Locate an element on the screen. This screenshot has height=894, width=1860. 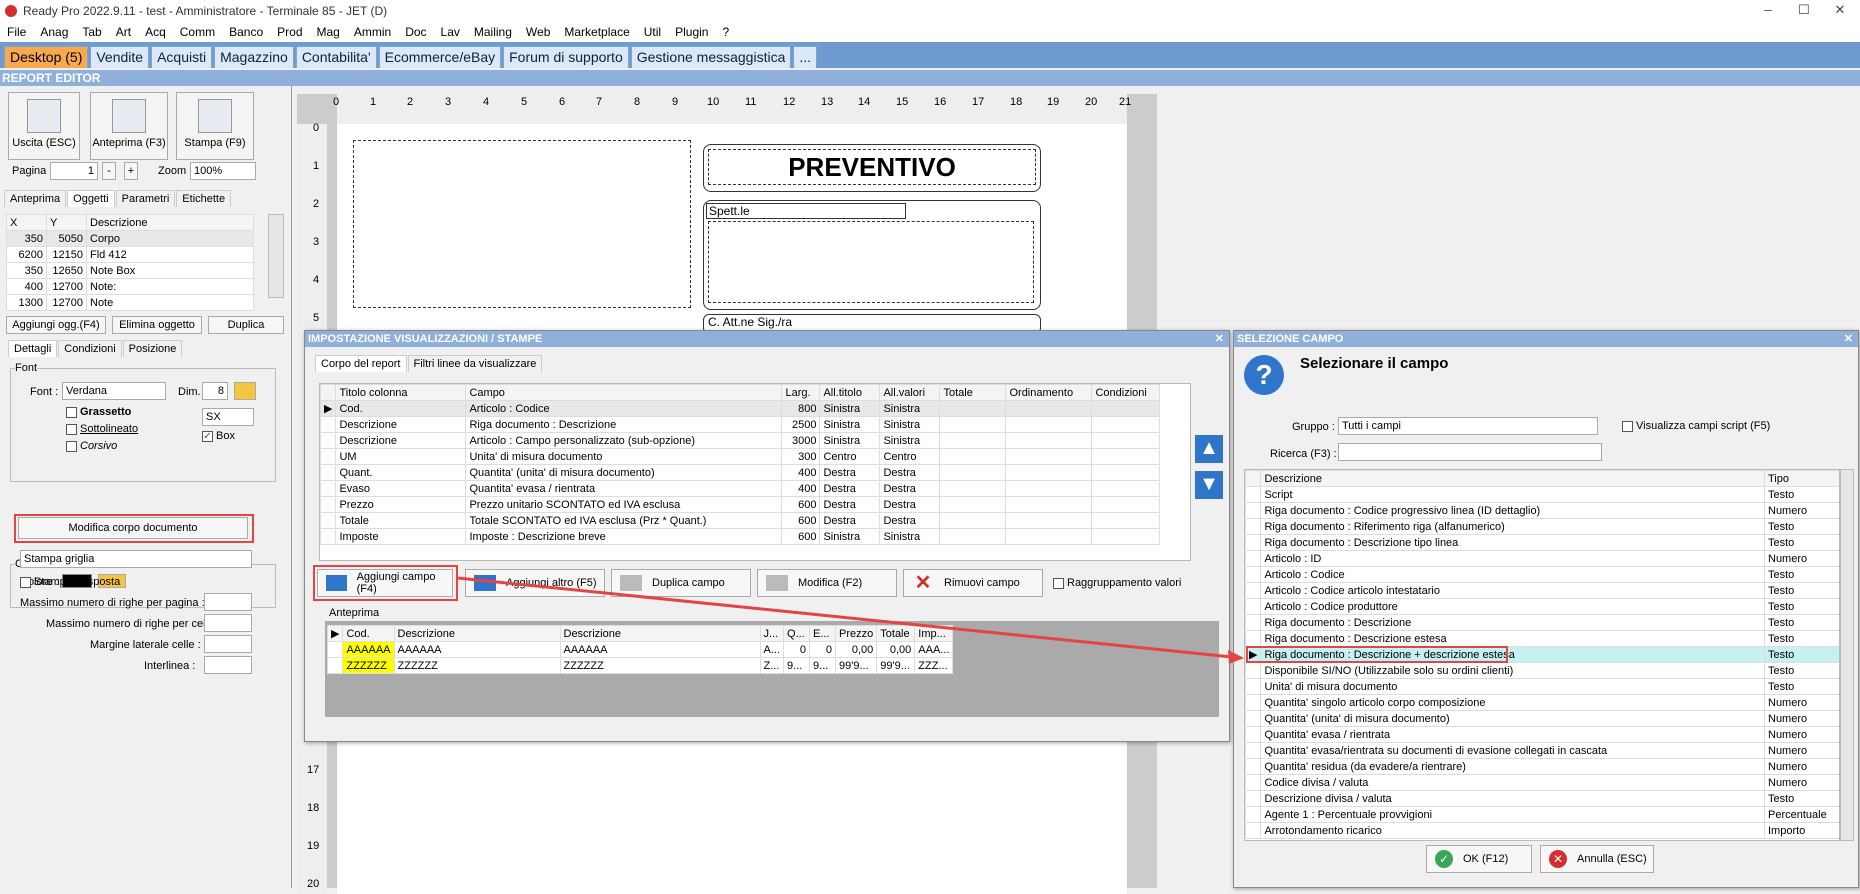
recipient-box: Spett.le is located at coordinates (872, 255).